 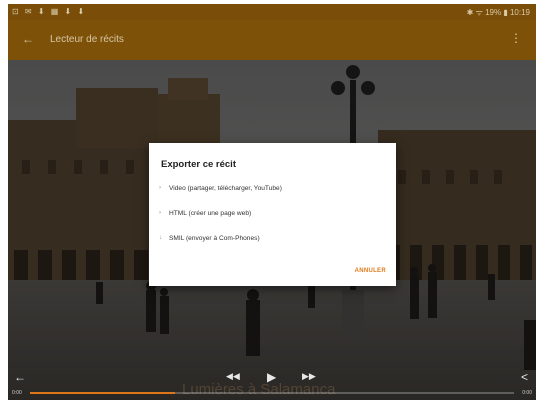 I want to click on option-label: SMIL (envoyer à Com-Phones), so click(x=214, y=238).